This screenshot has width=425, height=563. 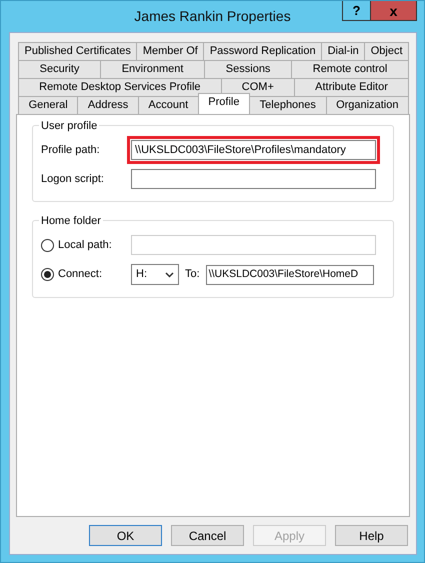 I want to click on dialog-button: Help, so click(x=371, y=535).